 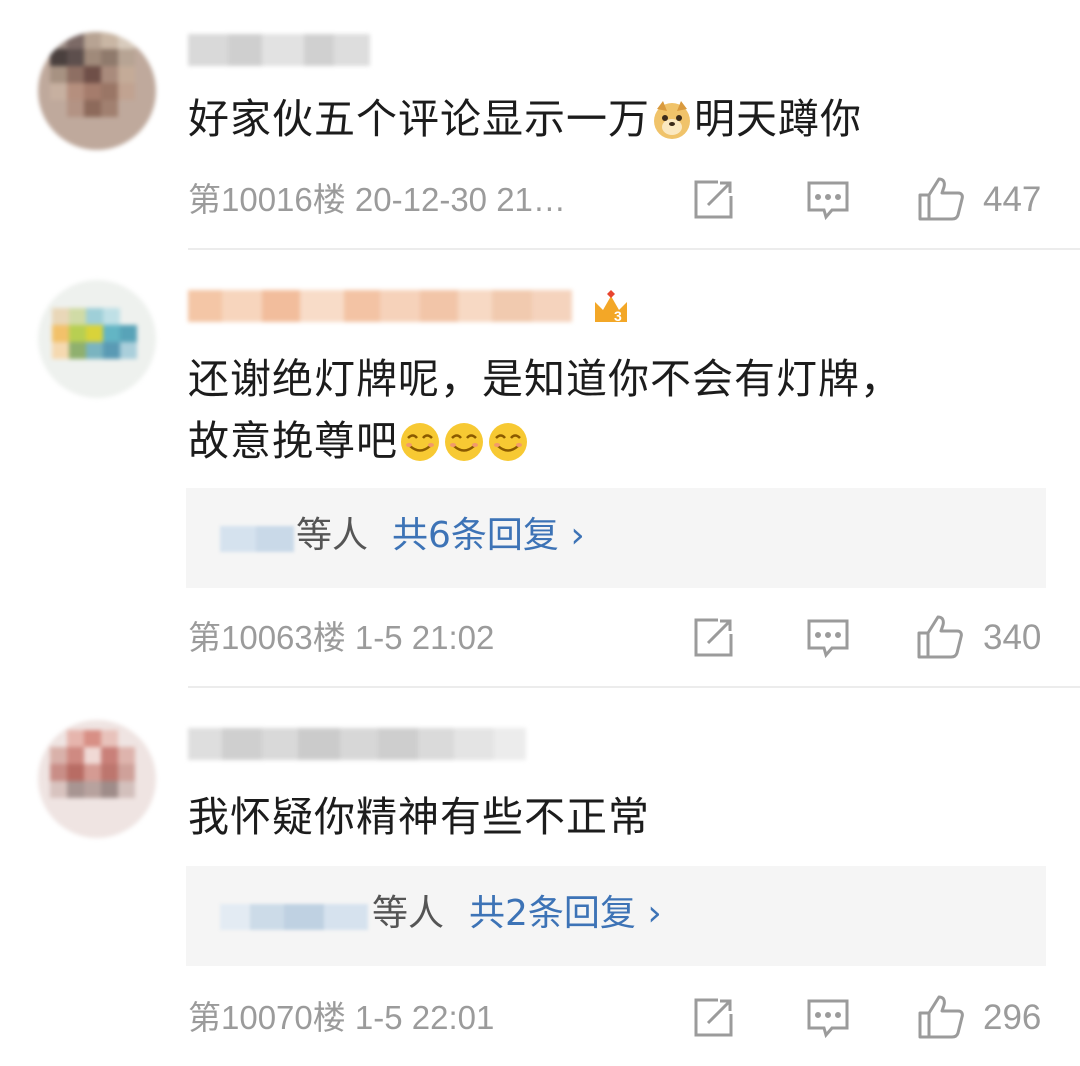 I want to click on reply-preview: 等人 共6条回复 ›, so click(x=616, y=538).